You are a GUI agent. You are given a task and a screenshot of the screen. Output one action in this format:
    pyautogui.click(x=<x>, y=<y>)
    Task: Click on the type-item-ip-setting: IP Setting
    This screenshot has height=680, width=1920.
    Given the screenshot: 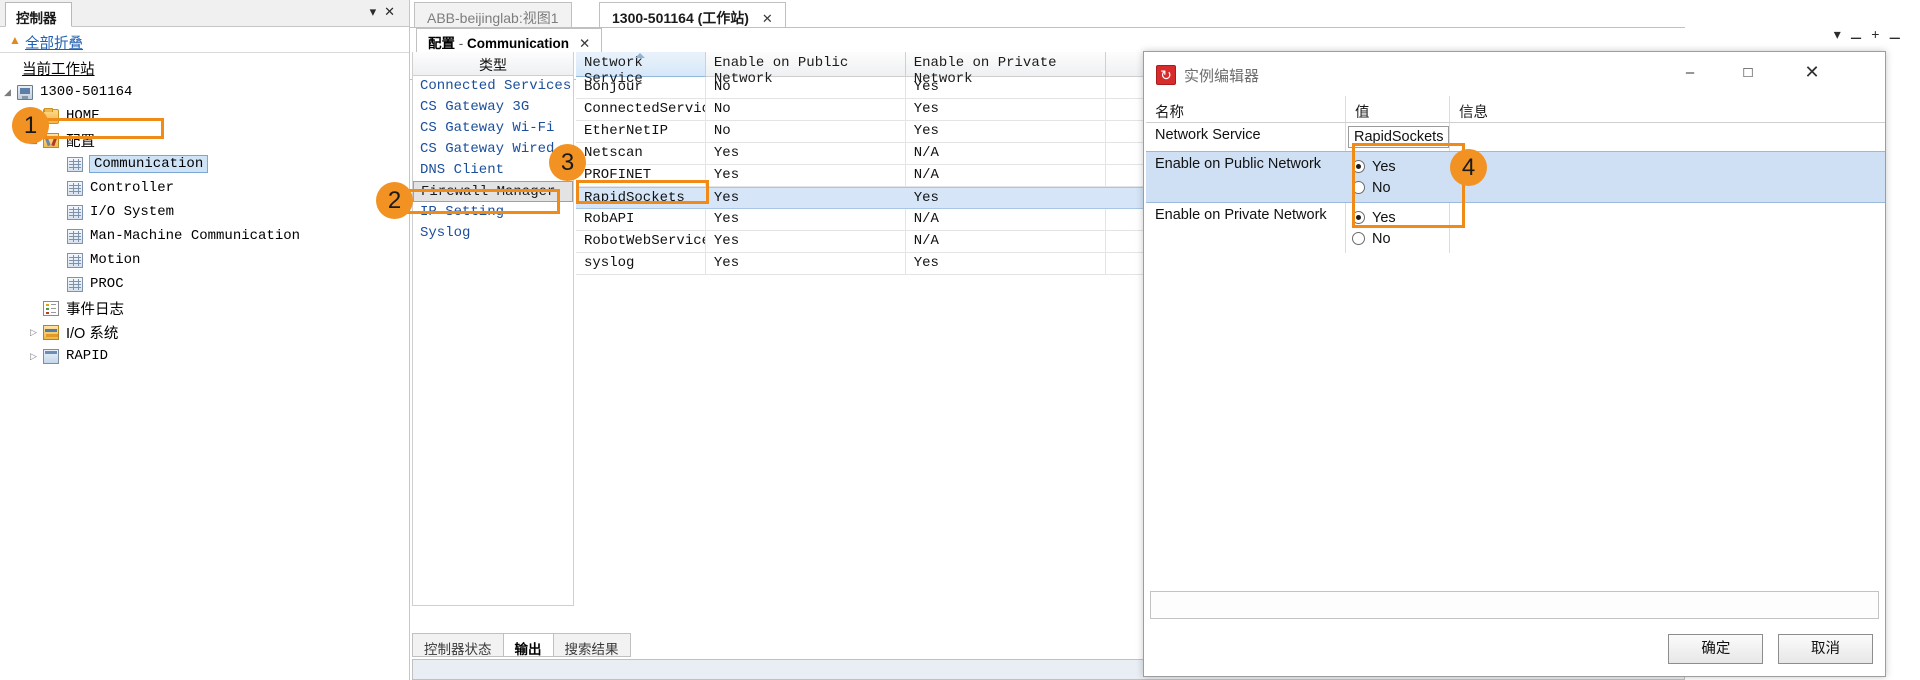 What is the action you would take?
    pyautogui.click(x=493, y=212)
    